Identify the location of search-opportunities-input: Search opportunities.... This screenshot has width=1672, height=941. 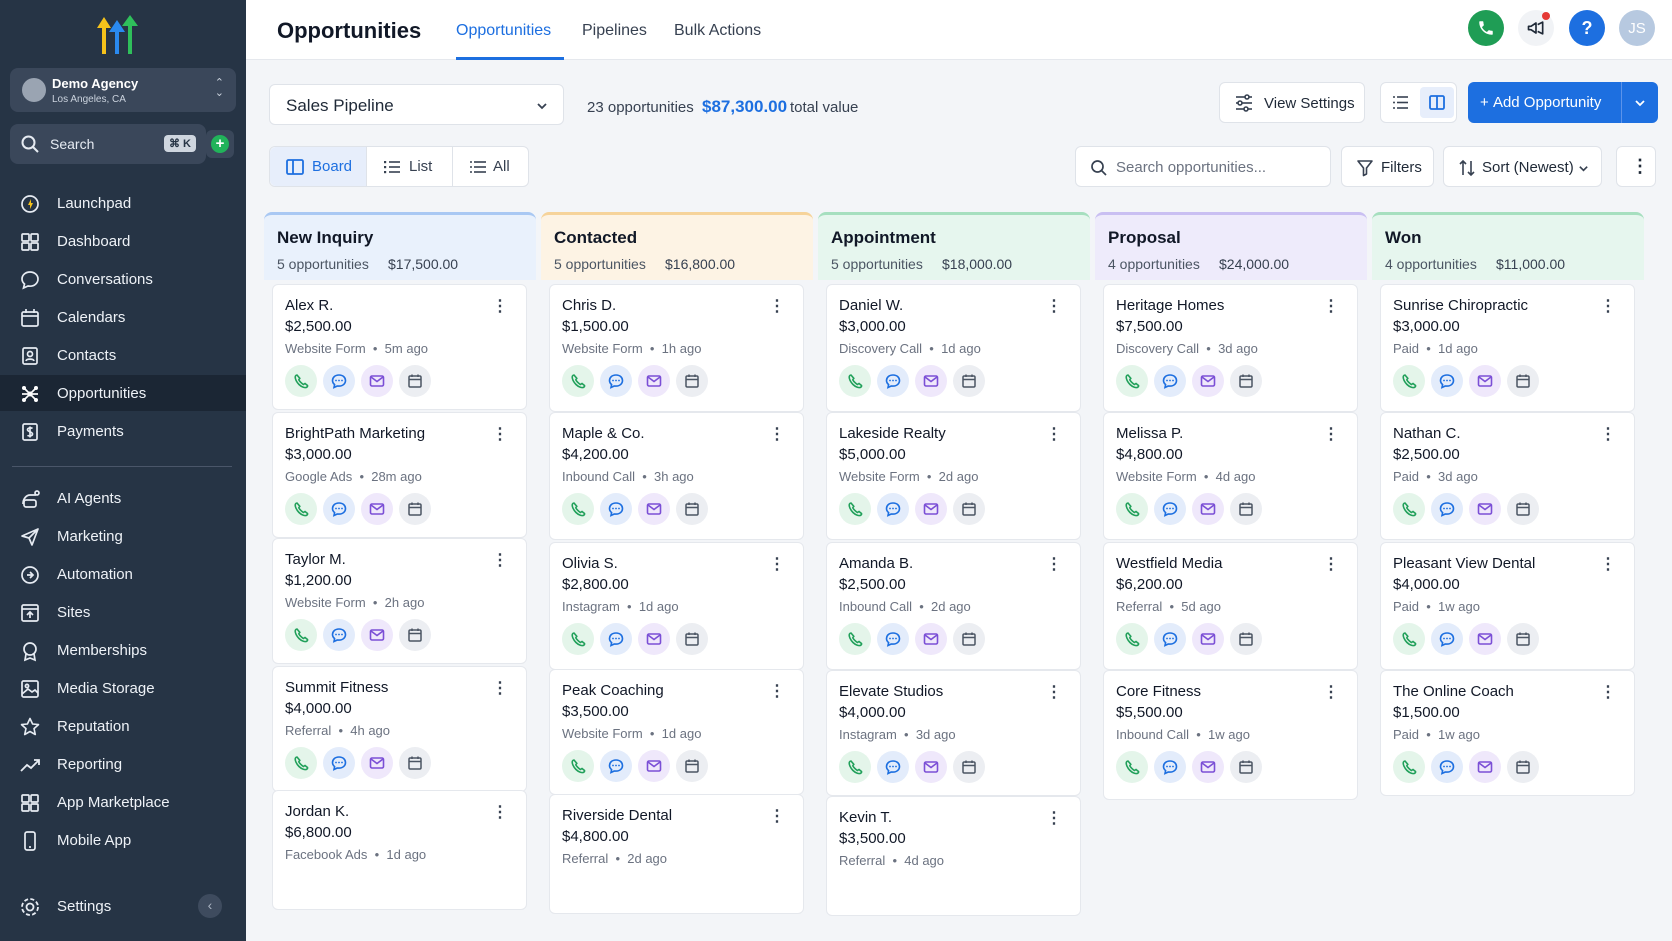
(1203, 166).